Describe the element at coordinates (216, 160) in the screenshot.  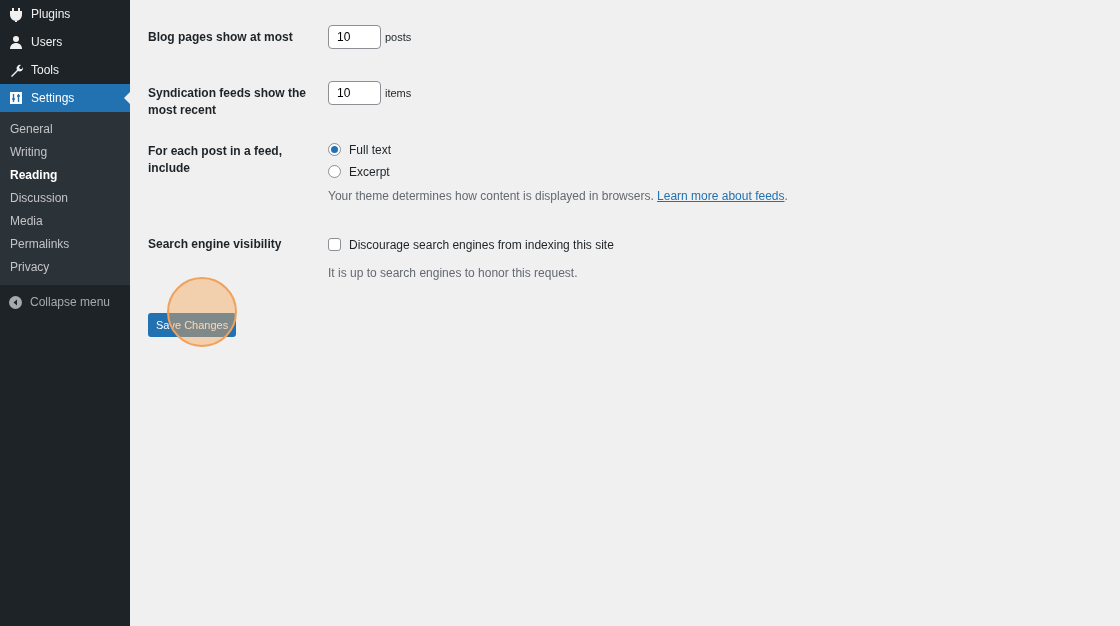
I see `field-label: For each post in a feed, include` at that location.